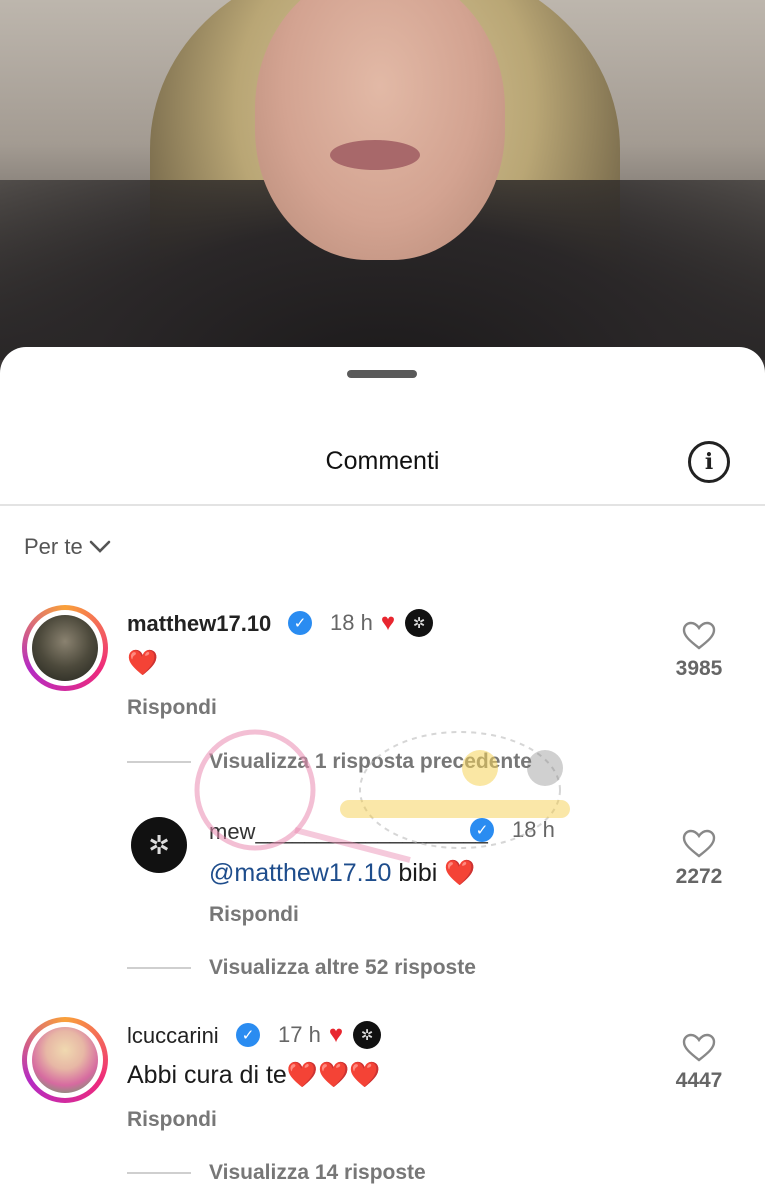 The image size is (765, 1200). What do you see at coordinates (254, 1075) in the screenshot?
I see `comment-text: Abbi cura di te❤️❤️❤️` at bounding box center [254, 1075].